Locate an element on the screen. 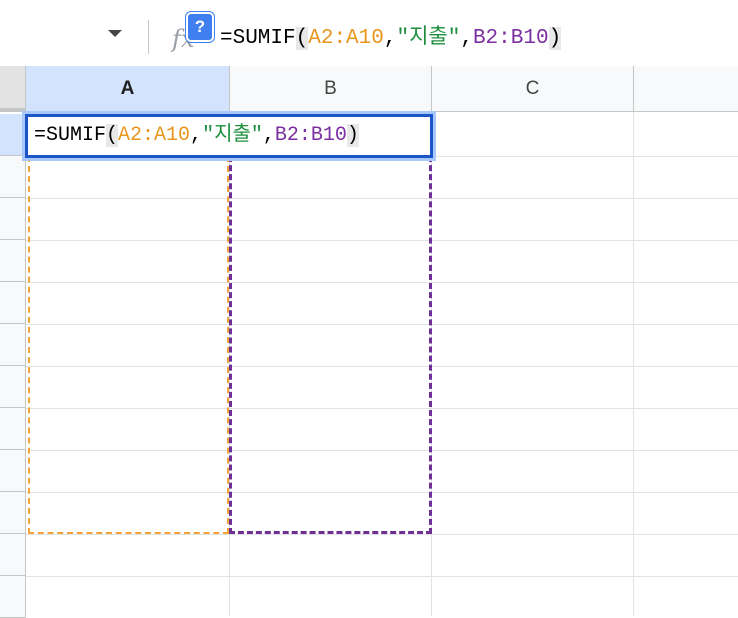 This screenshot has width=738, height=618. help-question-icon: ? is located at coordinates (200, 27).